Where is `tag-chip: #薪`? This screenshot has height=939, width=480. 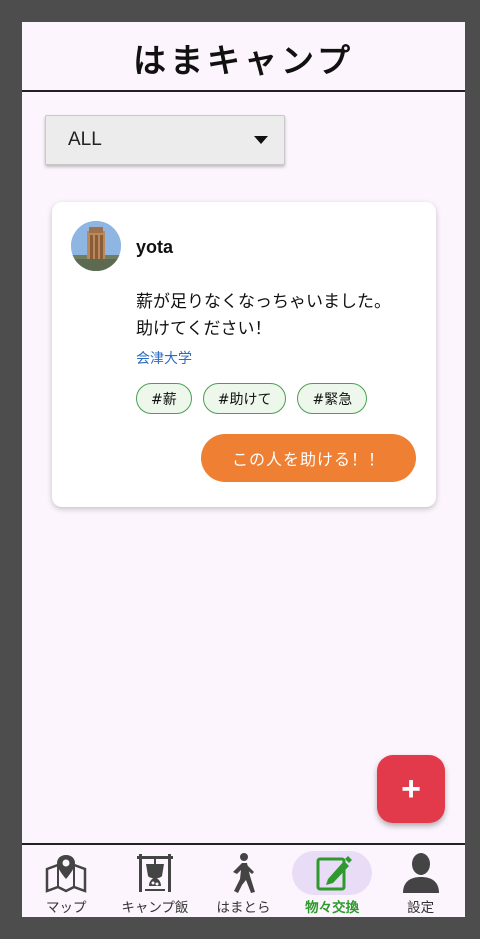
tag-chip: #薪 is located at coordinates (164, 398).